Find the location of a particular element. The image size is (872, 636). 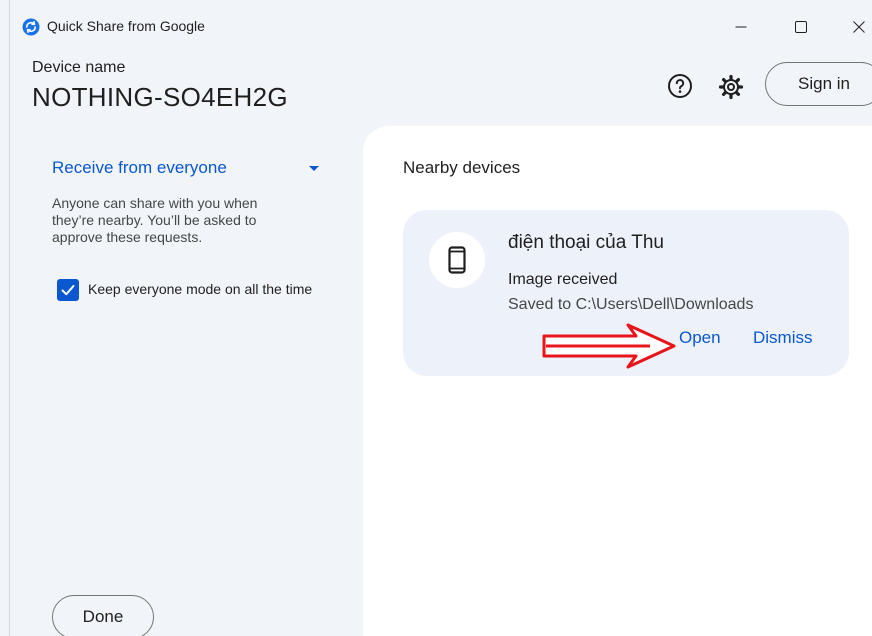

maximize-button is located at coordinates (801, 27).